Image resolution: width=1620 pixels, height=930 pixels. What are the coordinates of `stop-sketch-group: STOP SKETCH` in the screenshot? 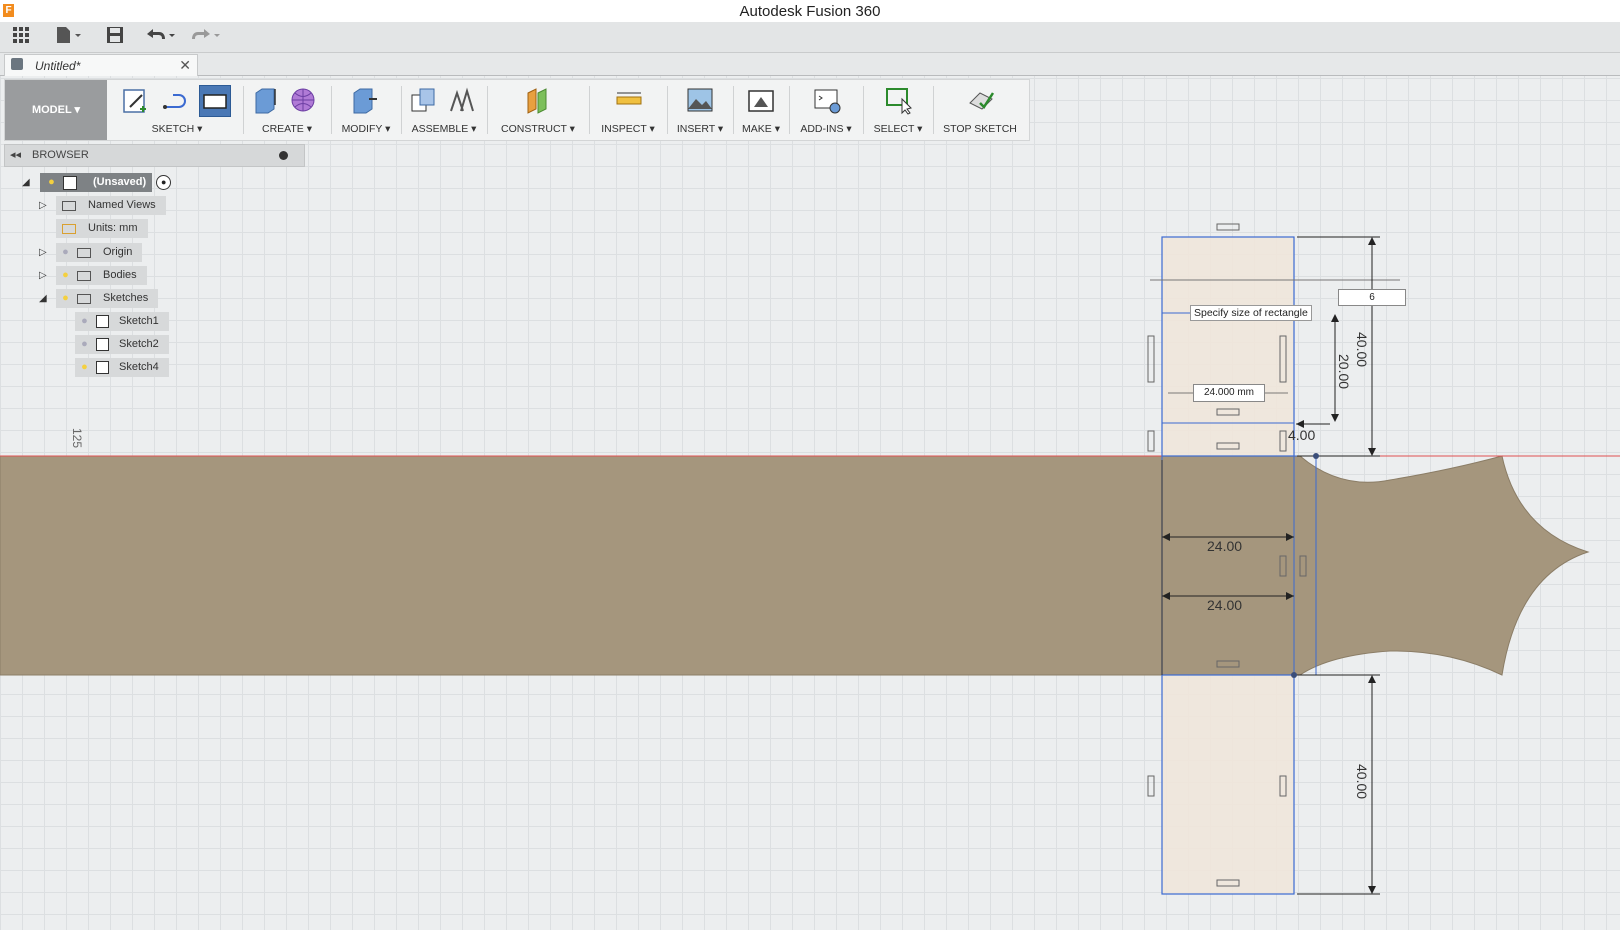 It's located at (980, 110).